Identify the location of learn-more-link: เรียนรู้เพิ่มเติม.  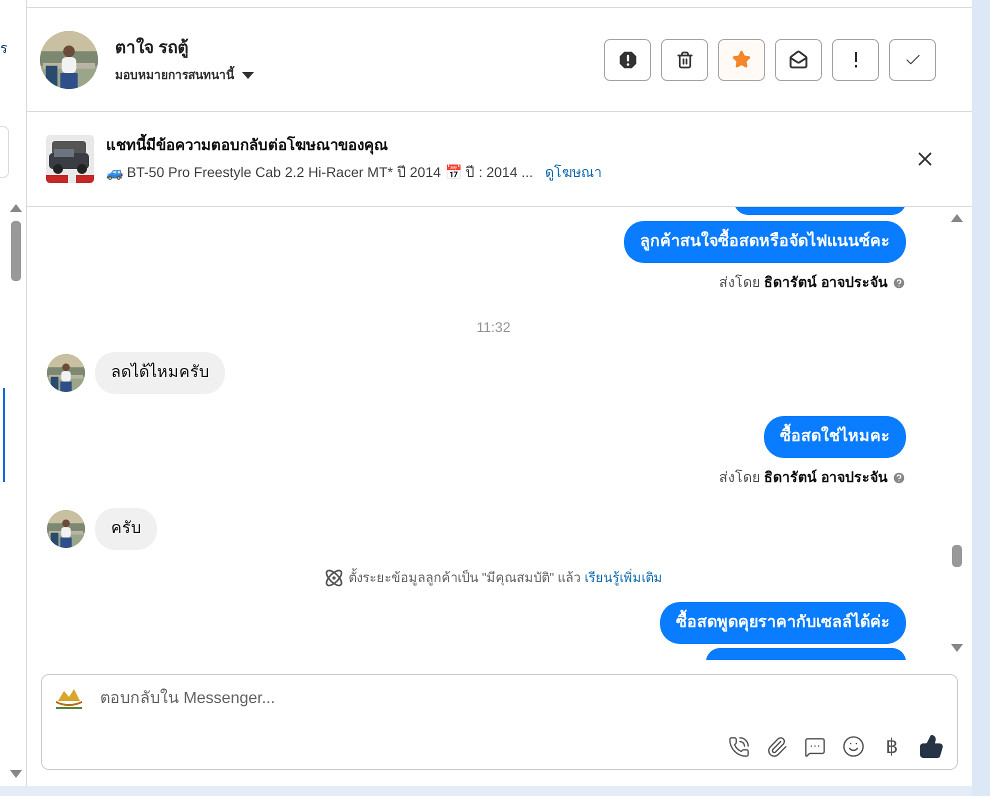
(623, 578).